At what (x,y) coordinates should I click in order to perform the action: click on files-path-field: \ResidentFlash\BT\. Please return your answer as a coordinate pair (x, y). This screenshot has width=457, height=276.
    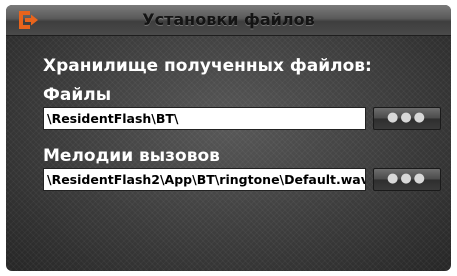
    Looking at the image, I should click on (204, 118).